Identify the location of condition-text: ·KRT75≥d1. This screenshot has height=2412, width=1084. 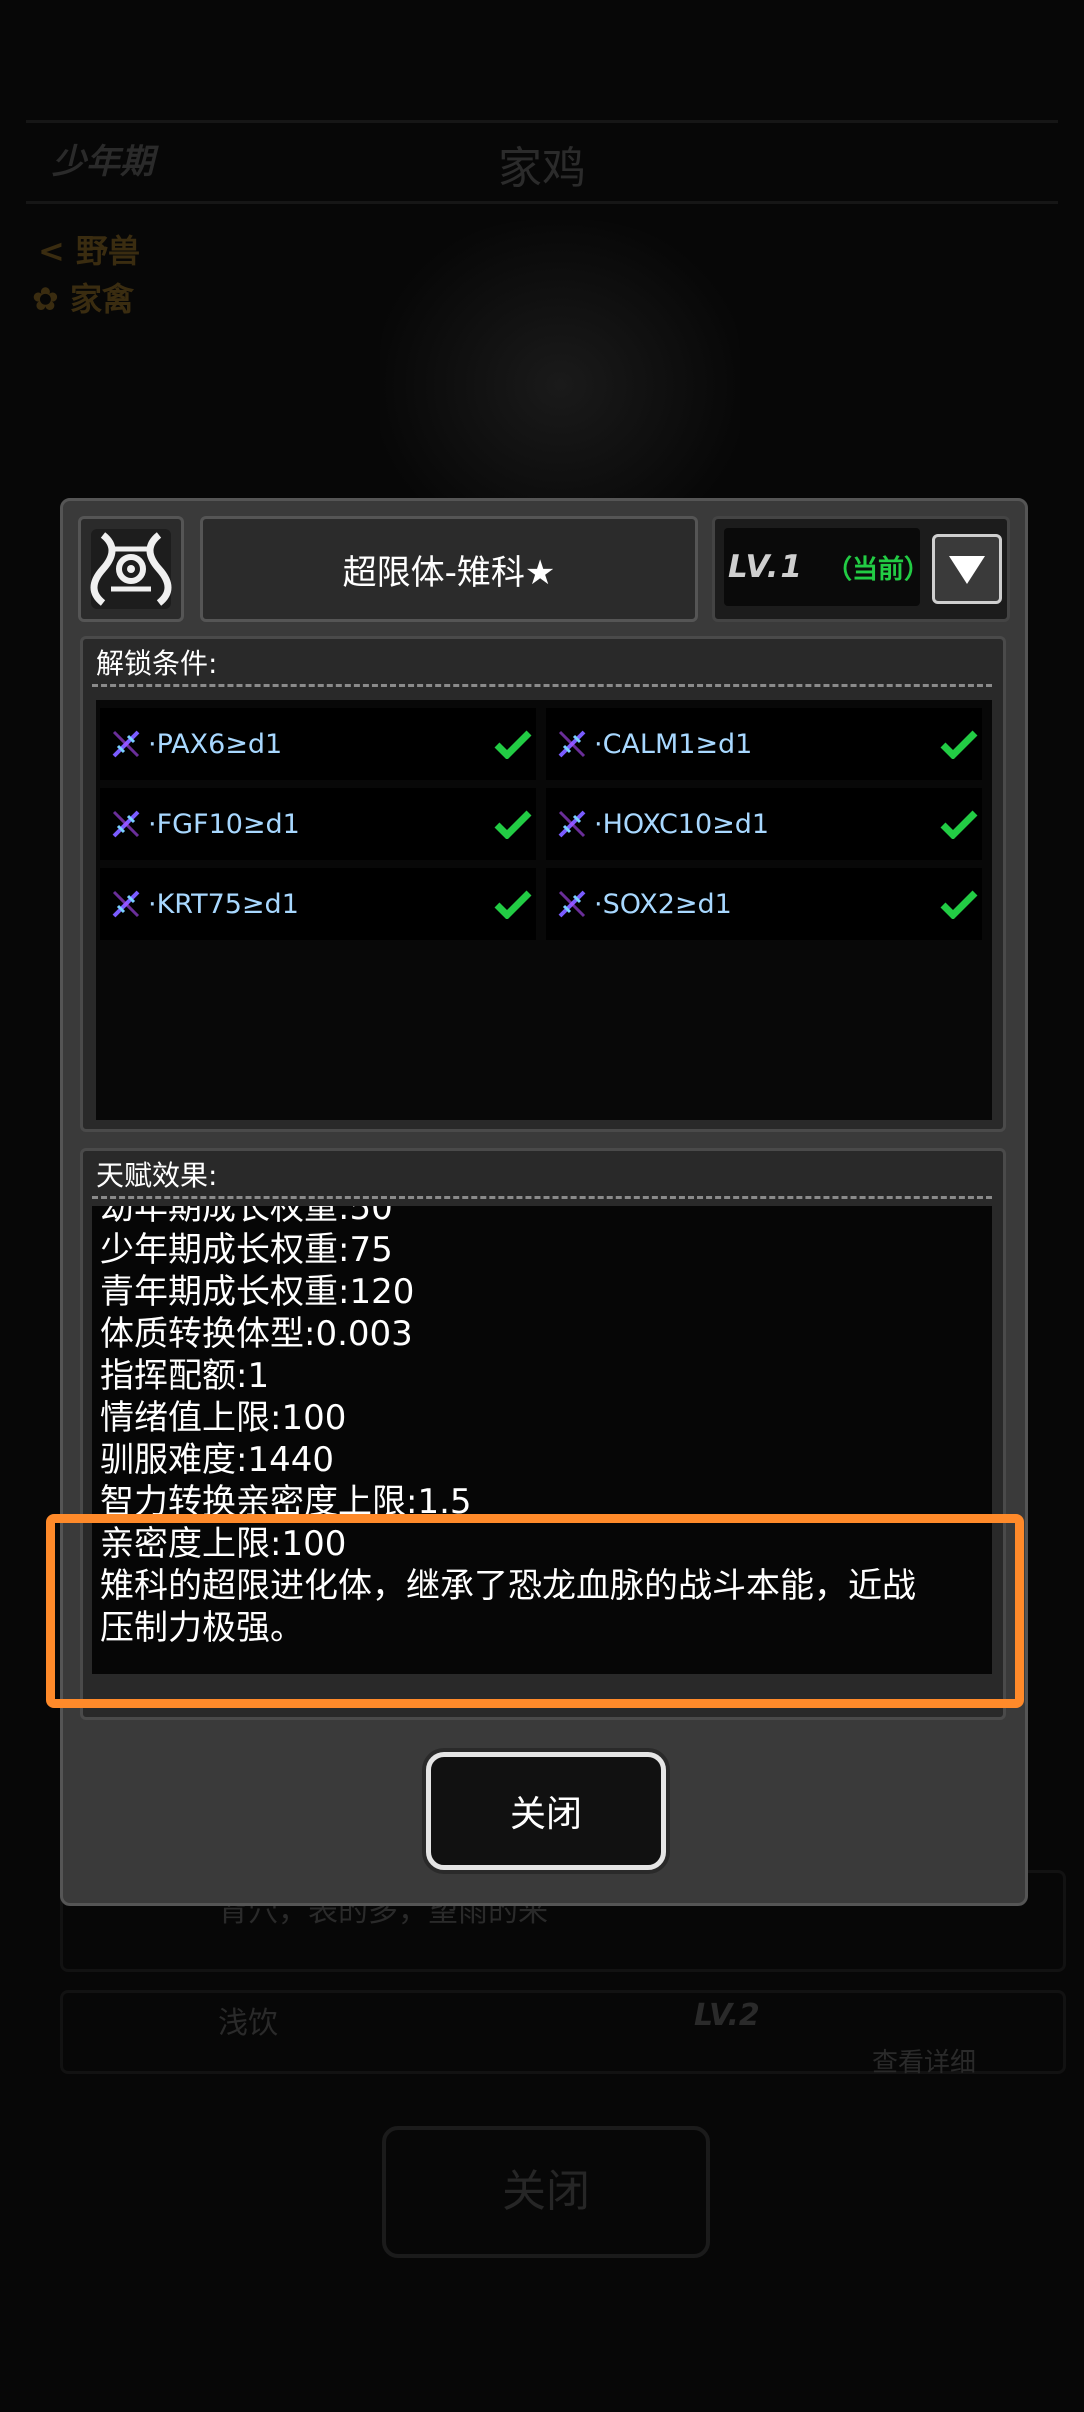
(223, 904).